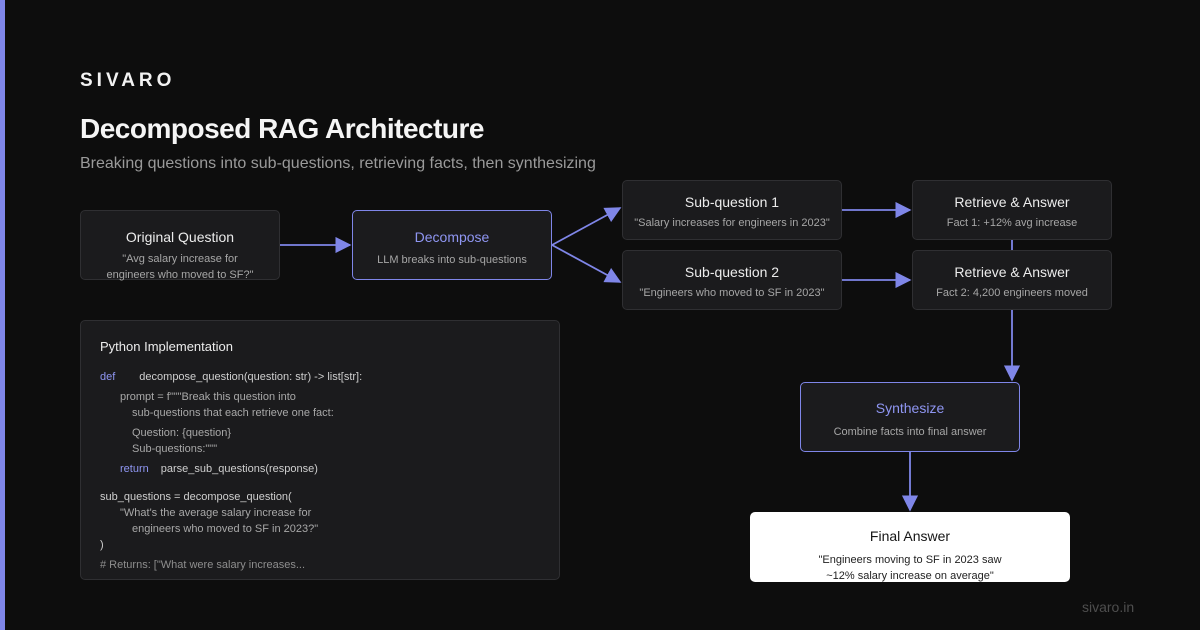 This screenshot has height=630, width=1200. Describe the element at coordinates (732, 293) in the screenshot. I see `node-subtitle: "Engineers who moved to SF in 2023"` at that location.